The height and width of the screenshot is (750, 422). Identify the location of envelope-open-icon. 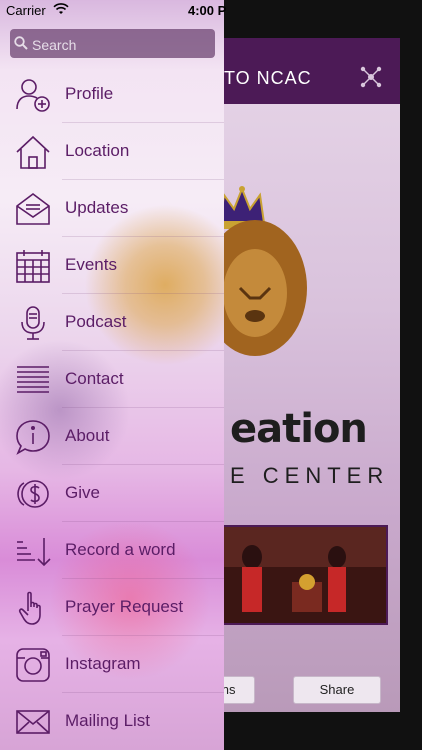
(33, 209).